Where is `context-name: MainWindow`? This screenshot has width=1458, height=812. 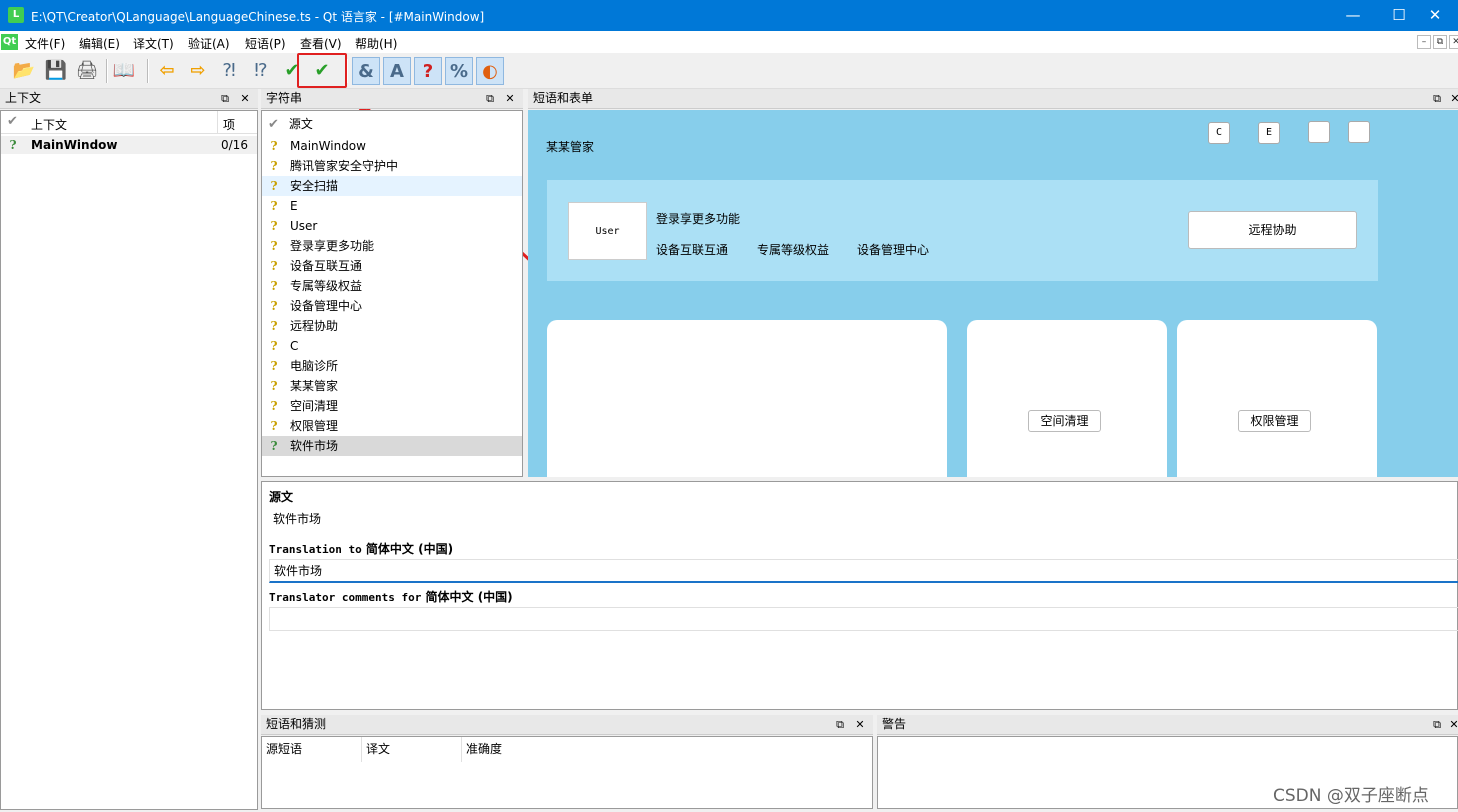
context-name: MainWindow is located at coordinates (74, 145).